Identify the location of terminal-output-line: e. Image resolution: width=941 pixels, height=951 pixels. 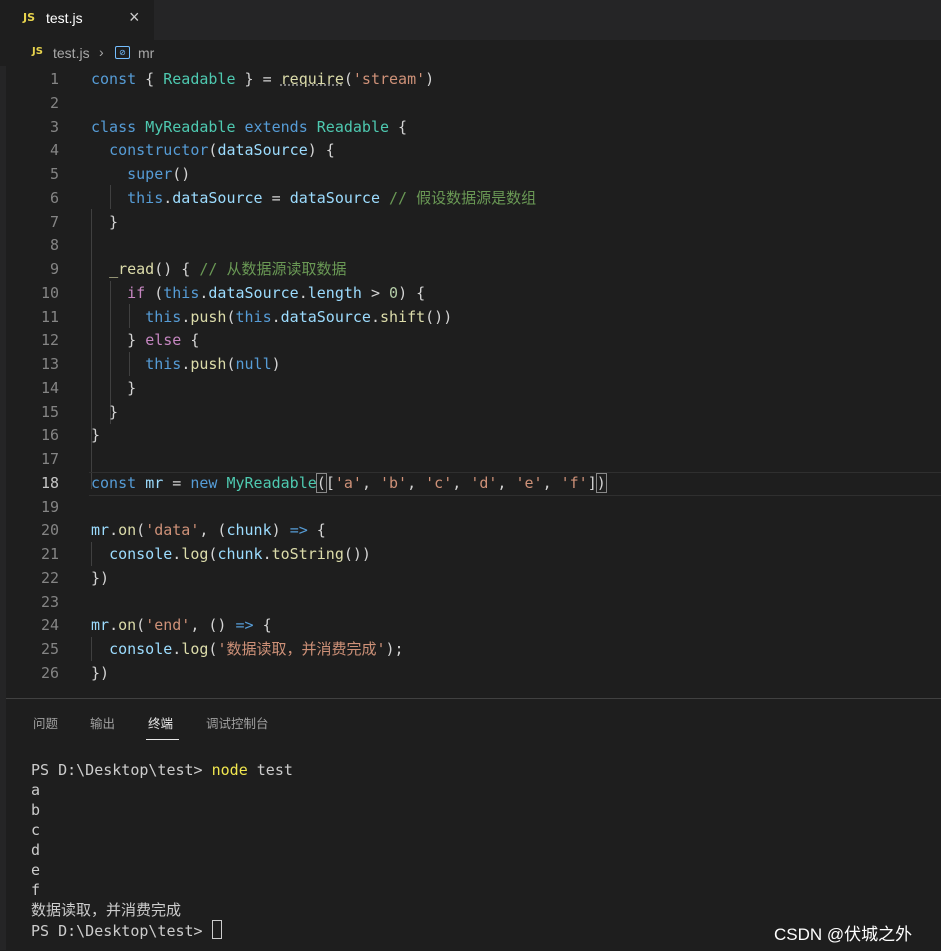
(36, 870).